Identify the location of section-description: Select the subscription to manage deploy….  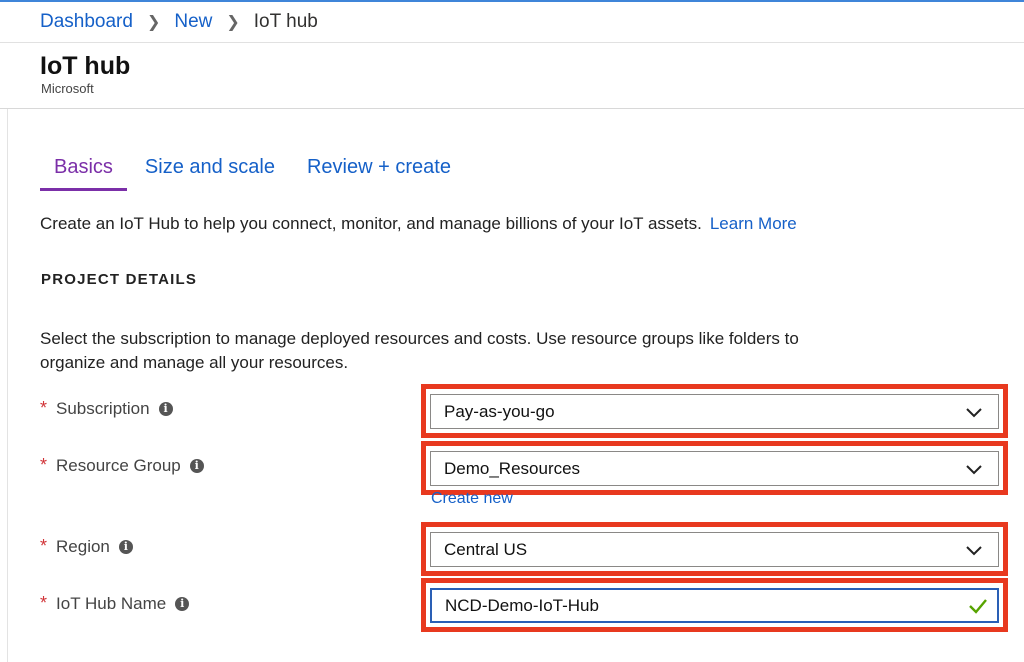
(419, 350).